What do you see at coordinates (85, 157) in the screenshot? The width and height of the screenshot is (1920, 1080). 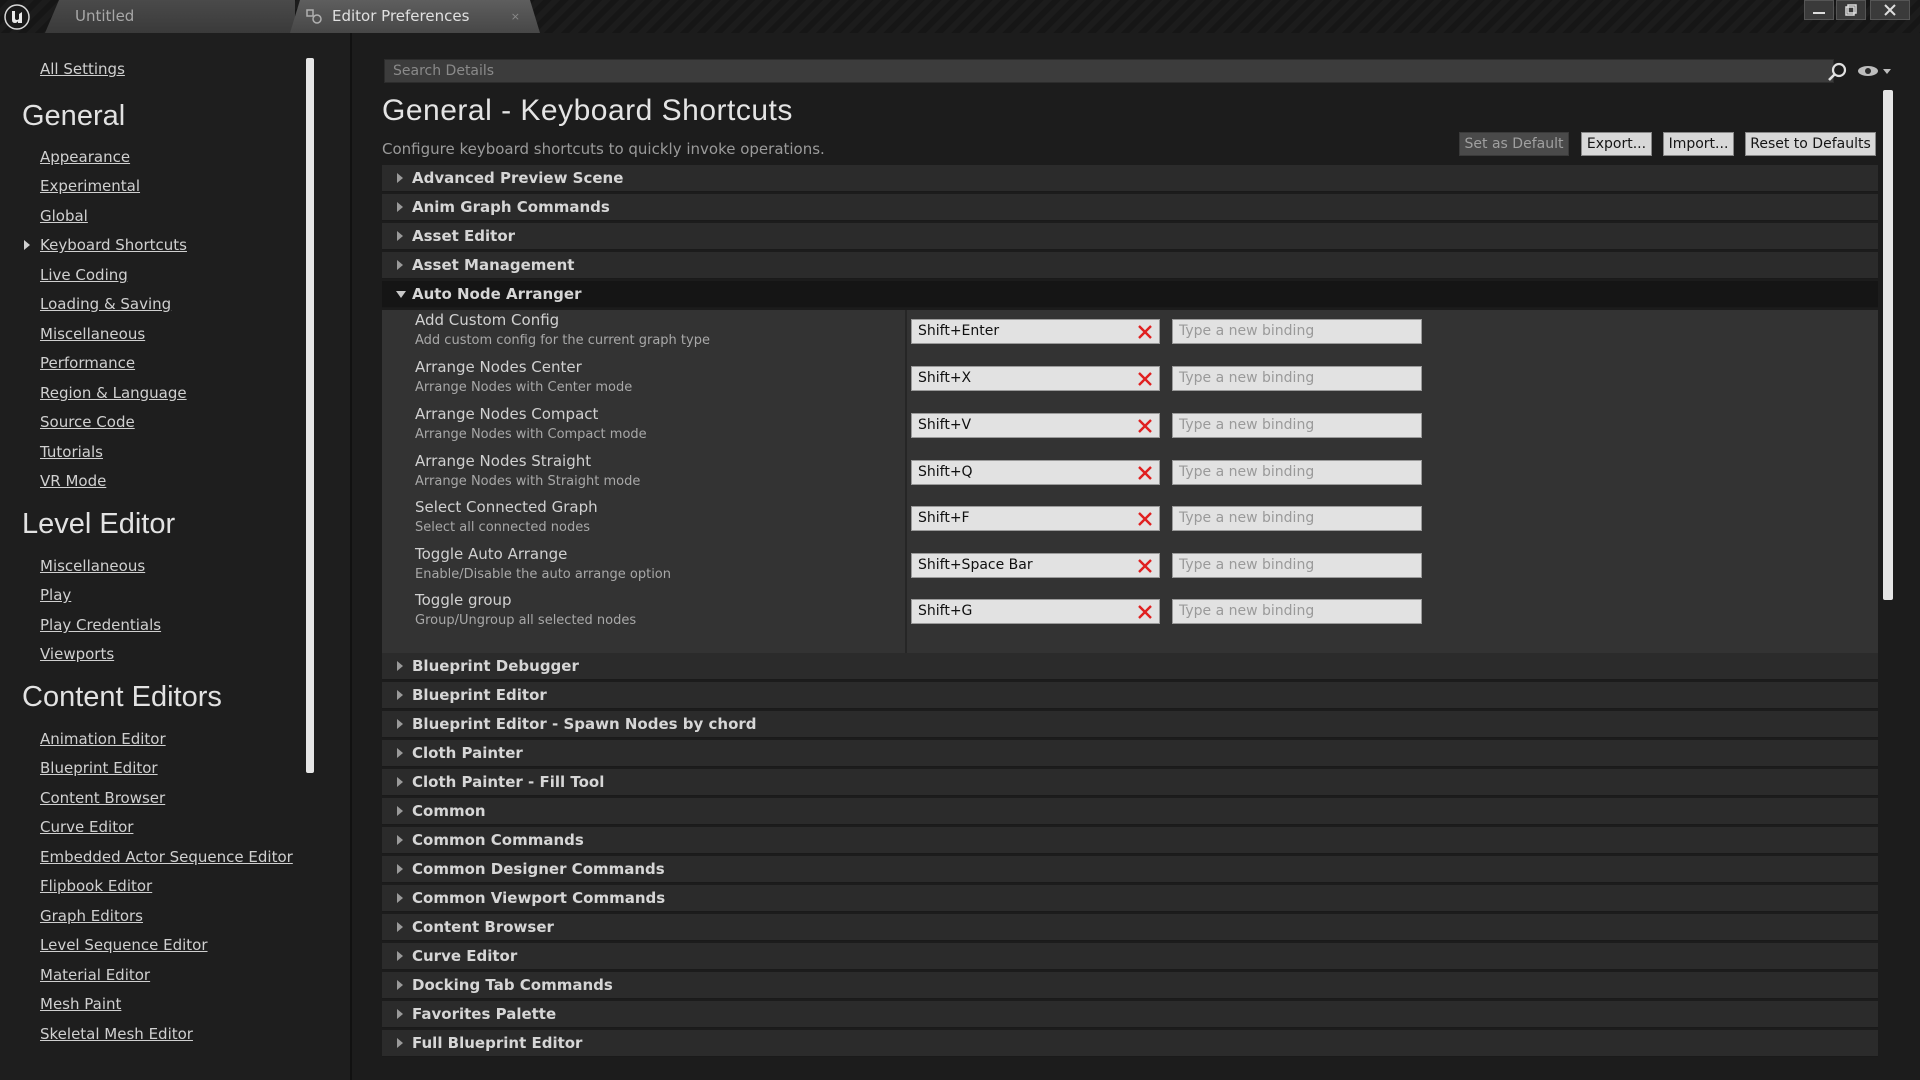 I see `sidebar-item-appearance: Appearance` at bounding box center [85, 157].